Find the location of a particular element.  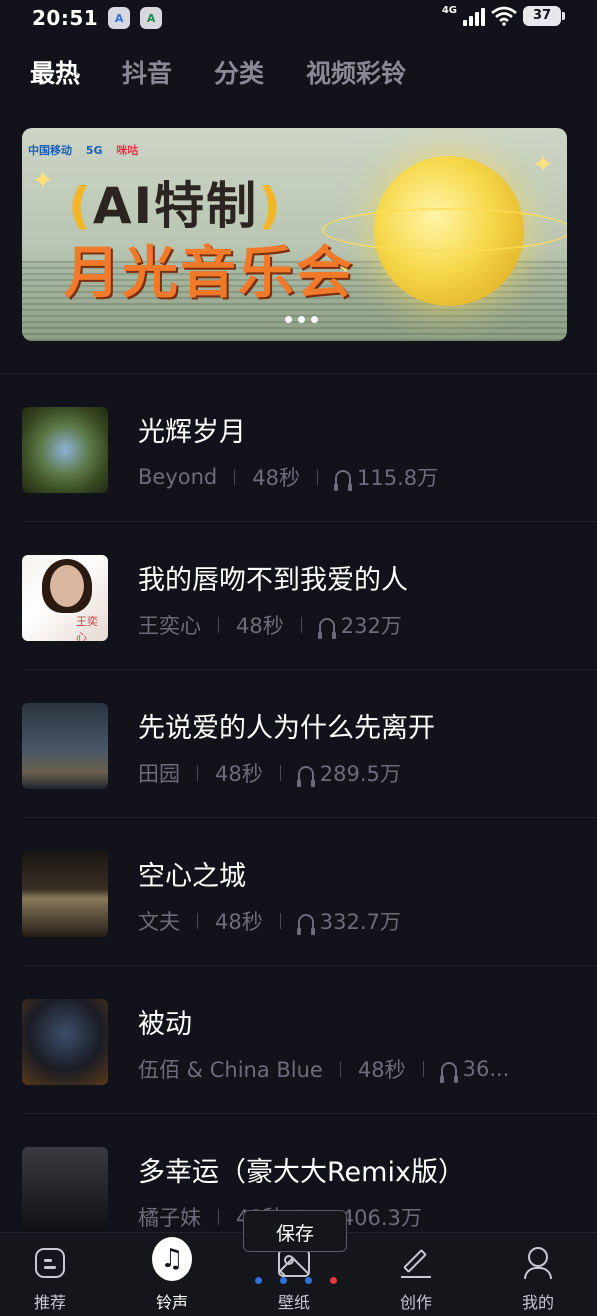

nav-create: 创作 is located at coordinates (416, 1274).